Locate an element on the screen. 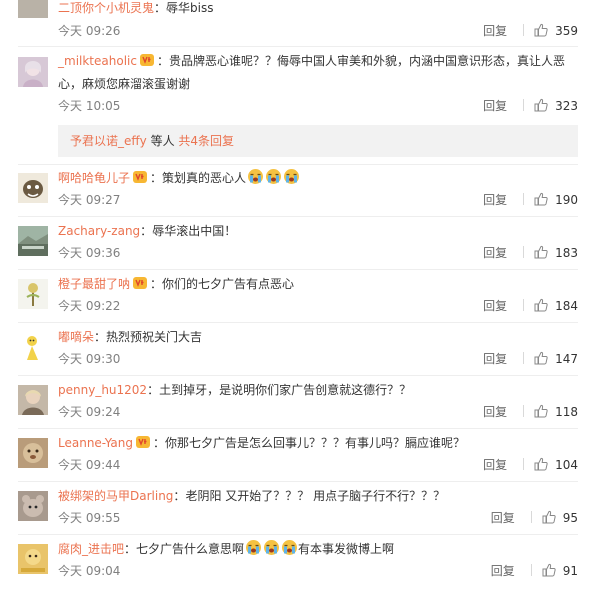 The width and height of the screenshot is (598, 589). comment-username: 啊哈哈龟儿子 is located at coordinates (94, 178).